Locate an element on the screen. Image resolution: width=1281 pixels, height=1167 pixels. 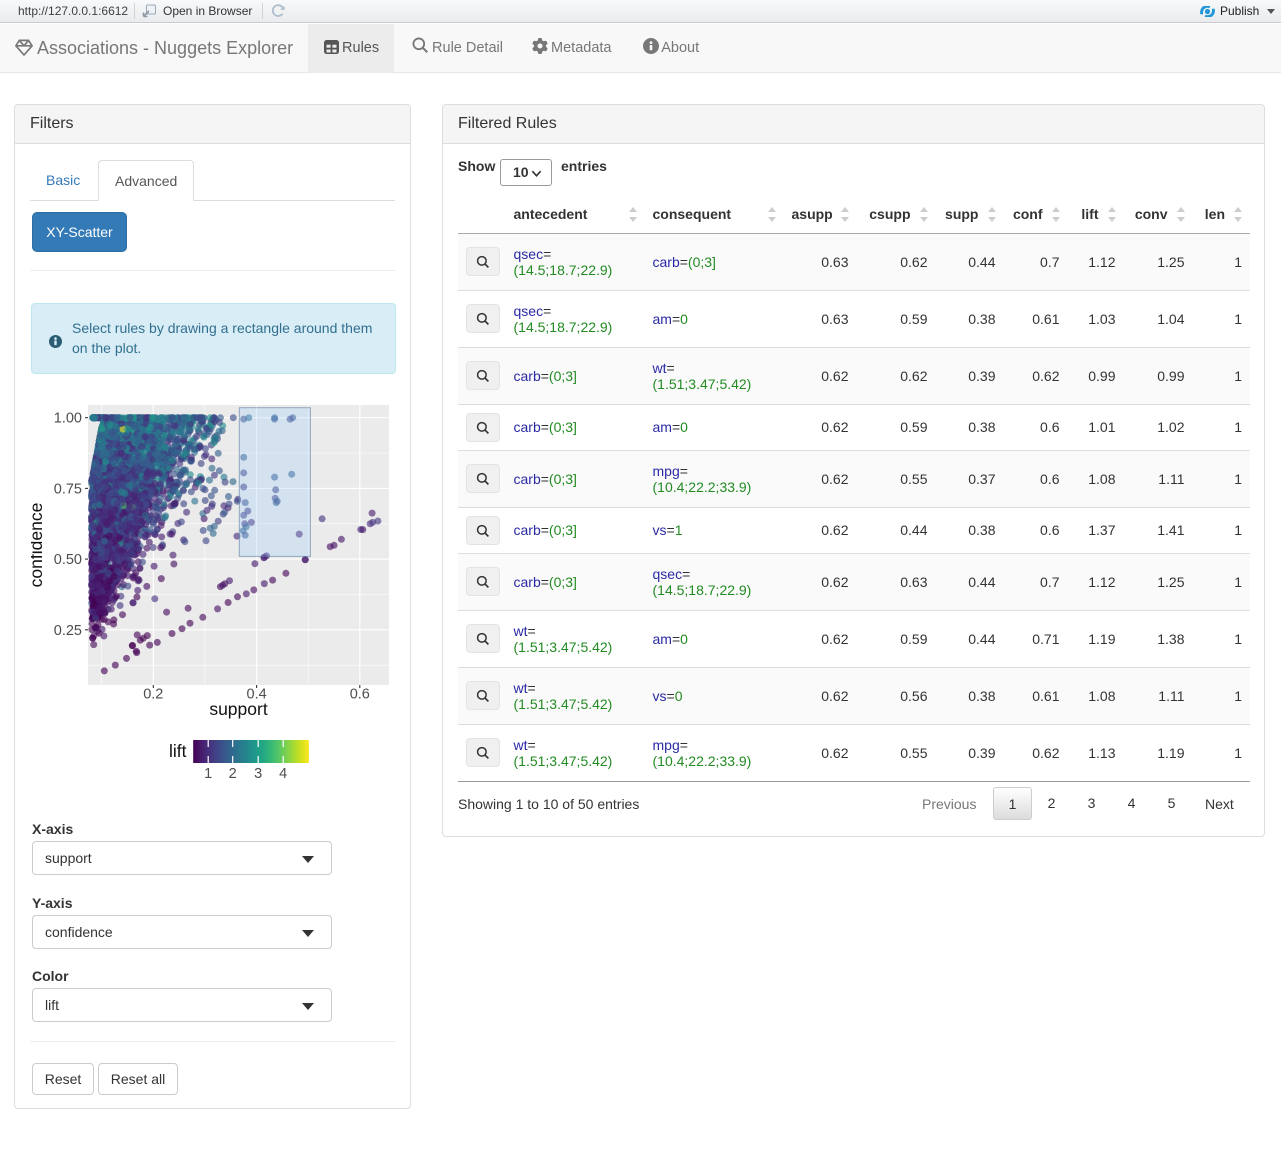
svg-text: 0.75 is located at coordinates (68, 489).